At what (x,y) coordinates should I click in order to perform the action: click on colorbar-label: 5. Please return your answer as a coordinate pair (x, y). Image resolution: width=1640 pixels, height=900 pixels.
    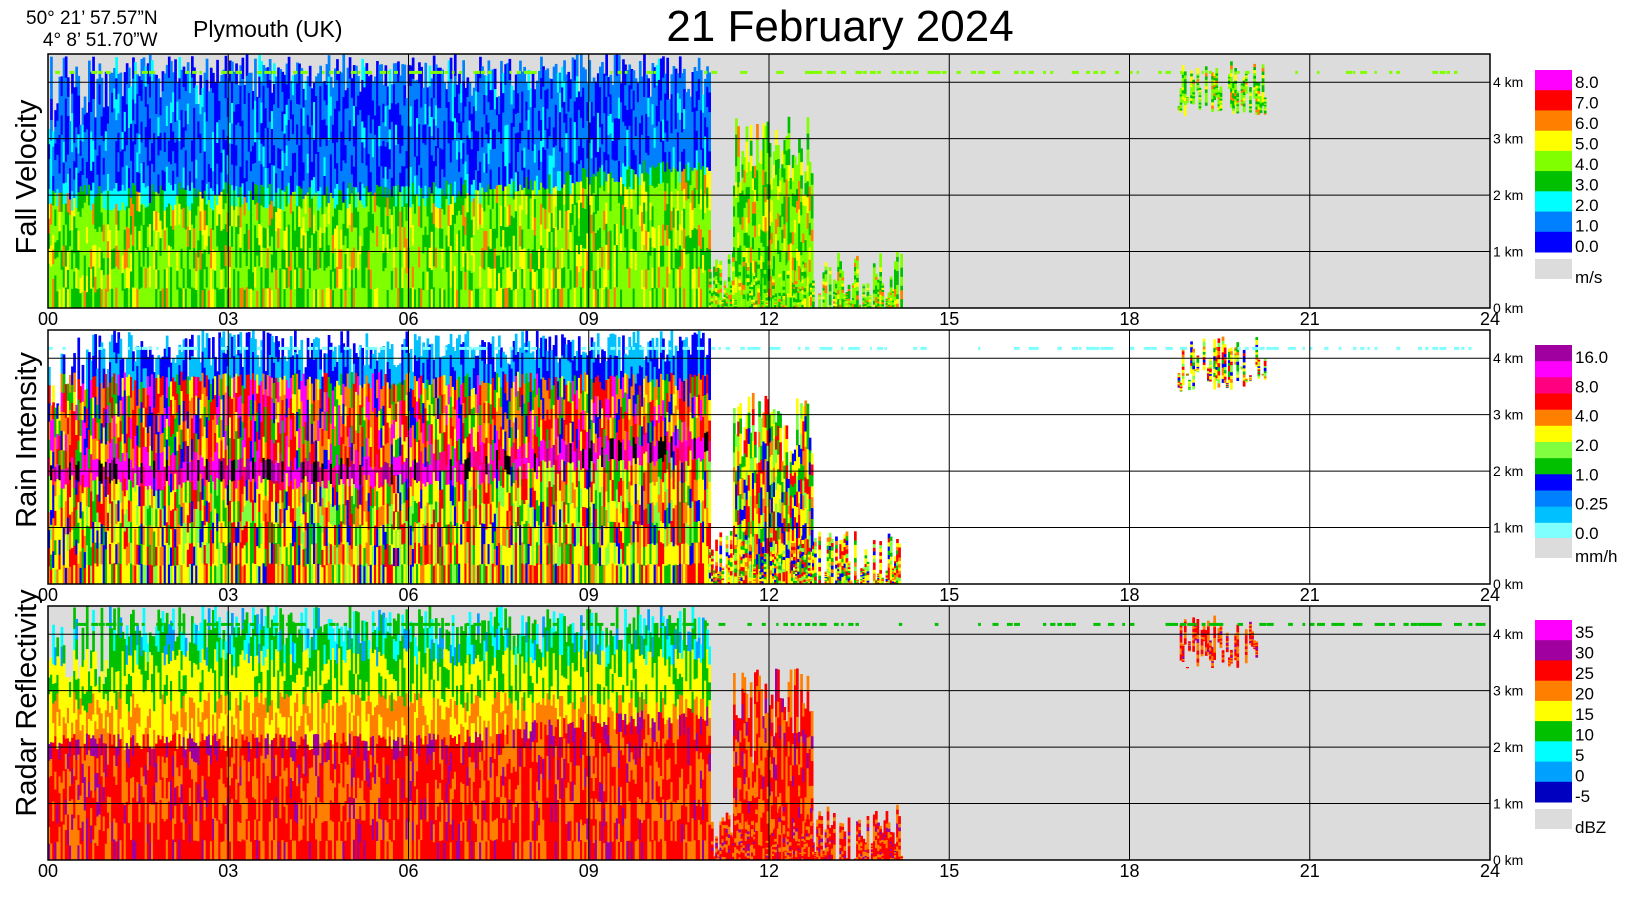
    Looking at the image, I should click on (1579, 755).